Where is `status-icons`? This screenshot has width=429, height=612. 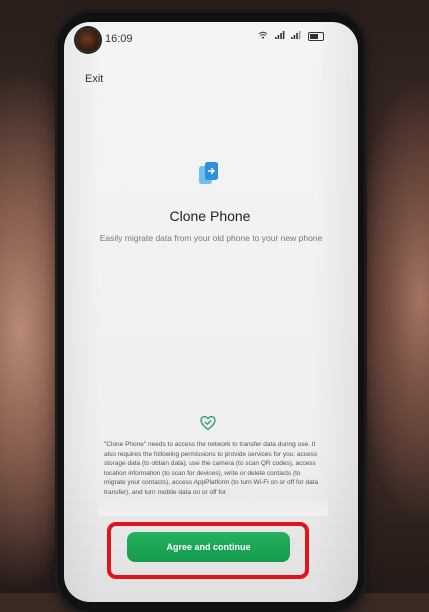
status-icons is located at coordinates (300, 38).